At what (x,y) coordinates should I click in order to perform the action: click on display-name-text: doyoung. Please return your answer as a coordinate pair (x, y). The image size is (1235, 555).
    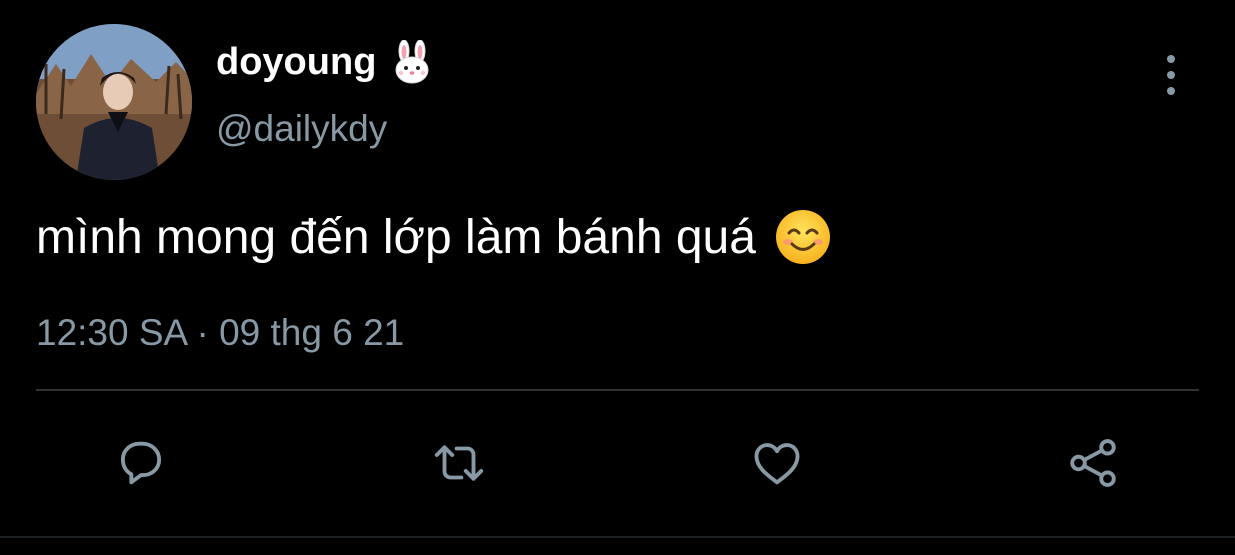
    Looking at the image, I should click on (296, 61).